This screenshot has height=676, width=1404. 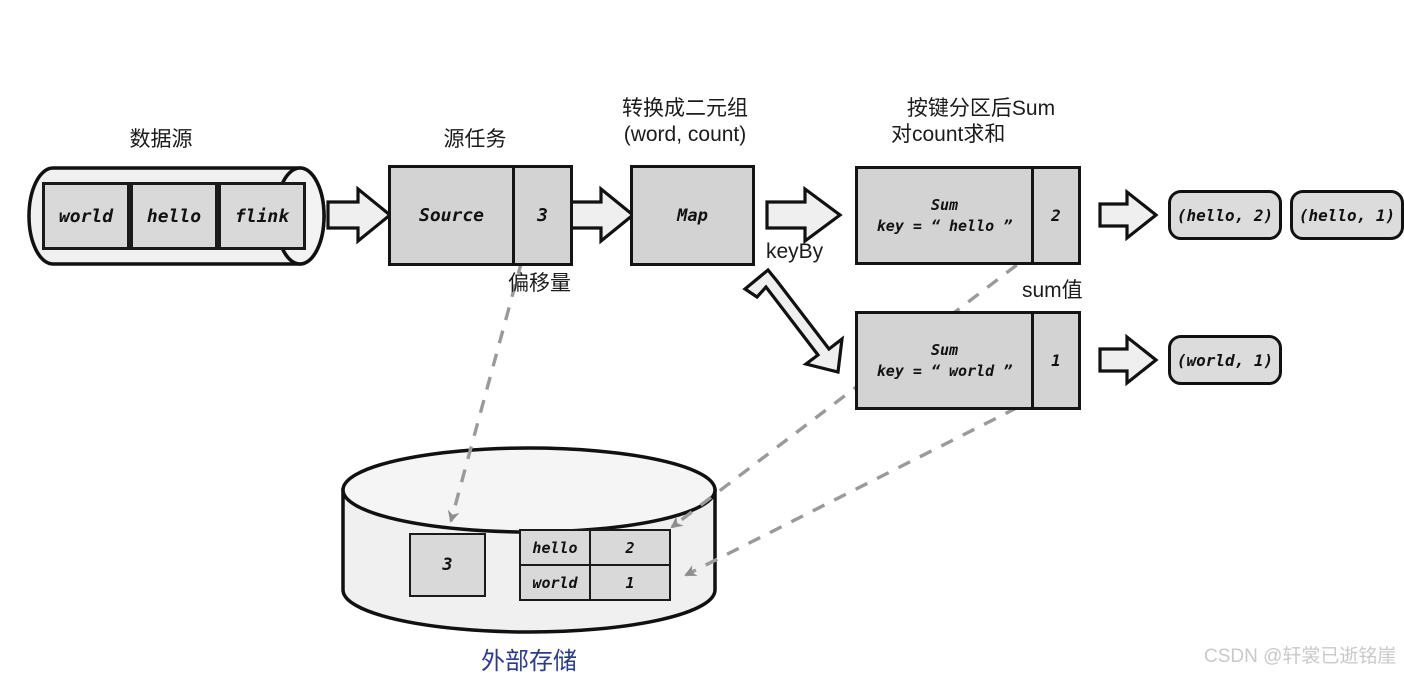 I want to click on sum-task-world-value: 1, so click(x=1056, y=360).